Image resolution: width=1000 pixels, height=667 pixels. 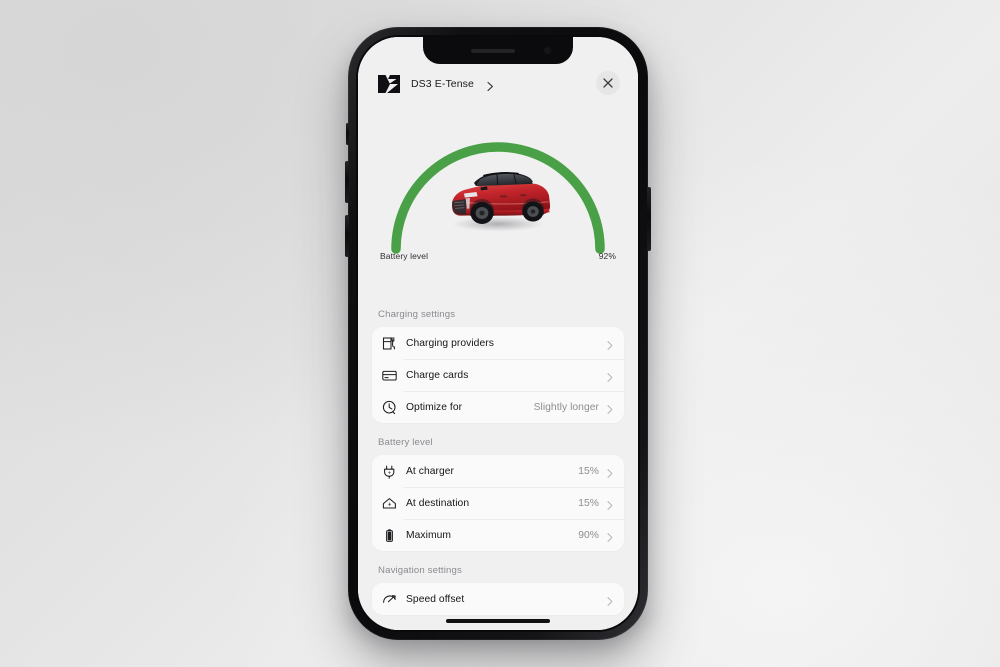 I want to click on volume-up-button, so click(x=347, y=182).